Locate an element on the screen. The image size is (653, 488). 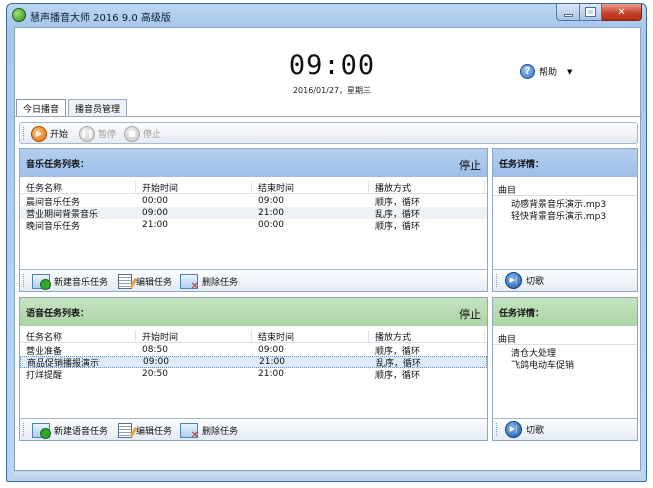
table-row-selected: 商品促销播报演示 09:00 21:00 乱序，循环 is located at coordinates (253, 362).